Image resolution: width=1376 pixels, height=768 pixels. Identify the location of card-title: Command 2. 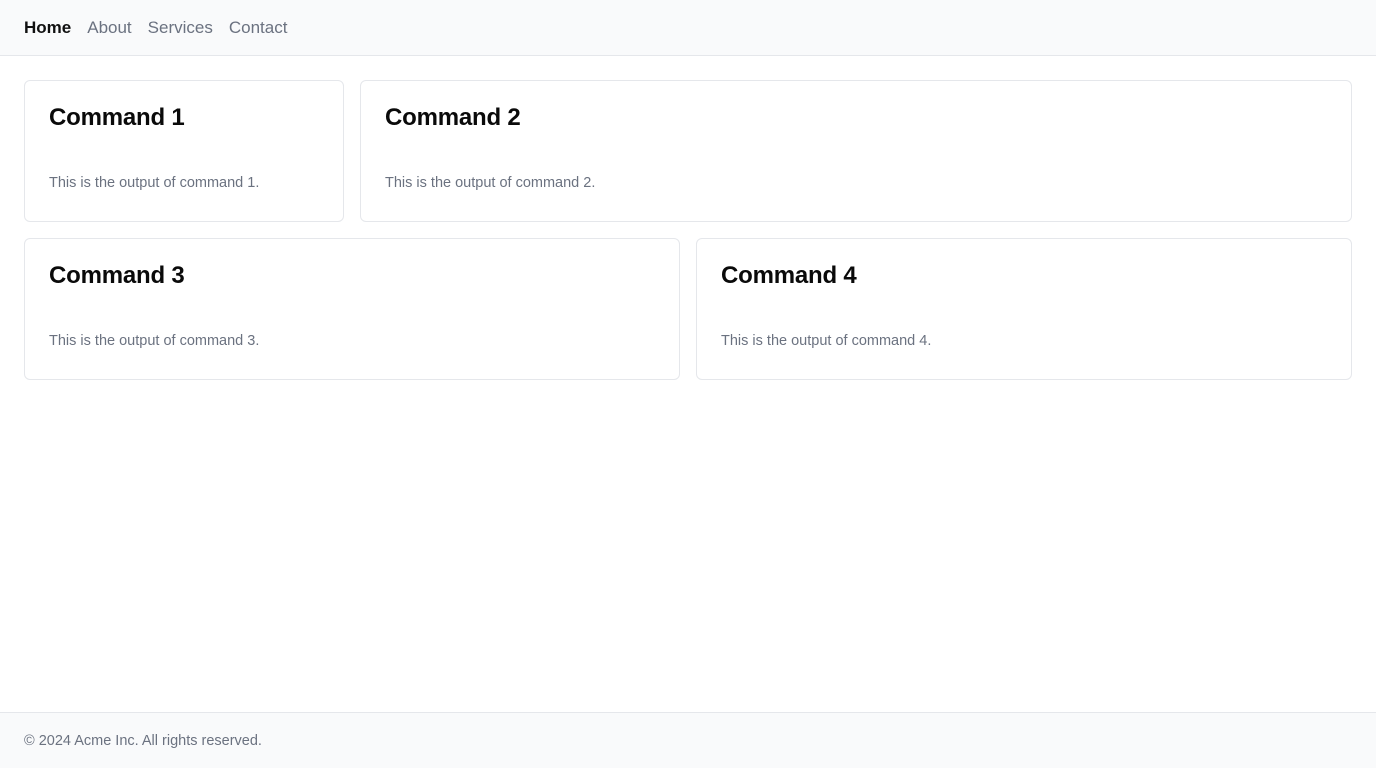
(453, 117).